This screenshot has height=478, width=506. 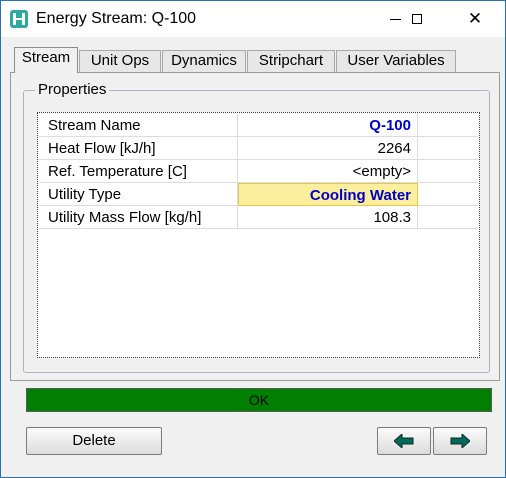 I want to click on previous-button, so click(x=404, y=441).